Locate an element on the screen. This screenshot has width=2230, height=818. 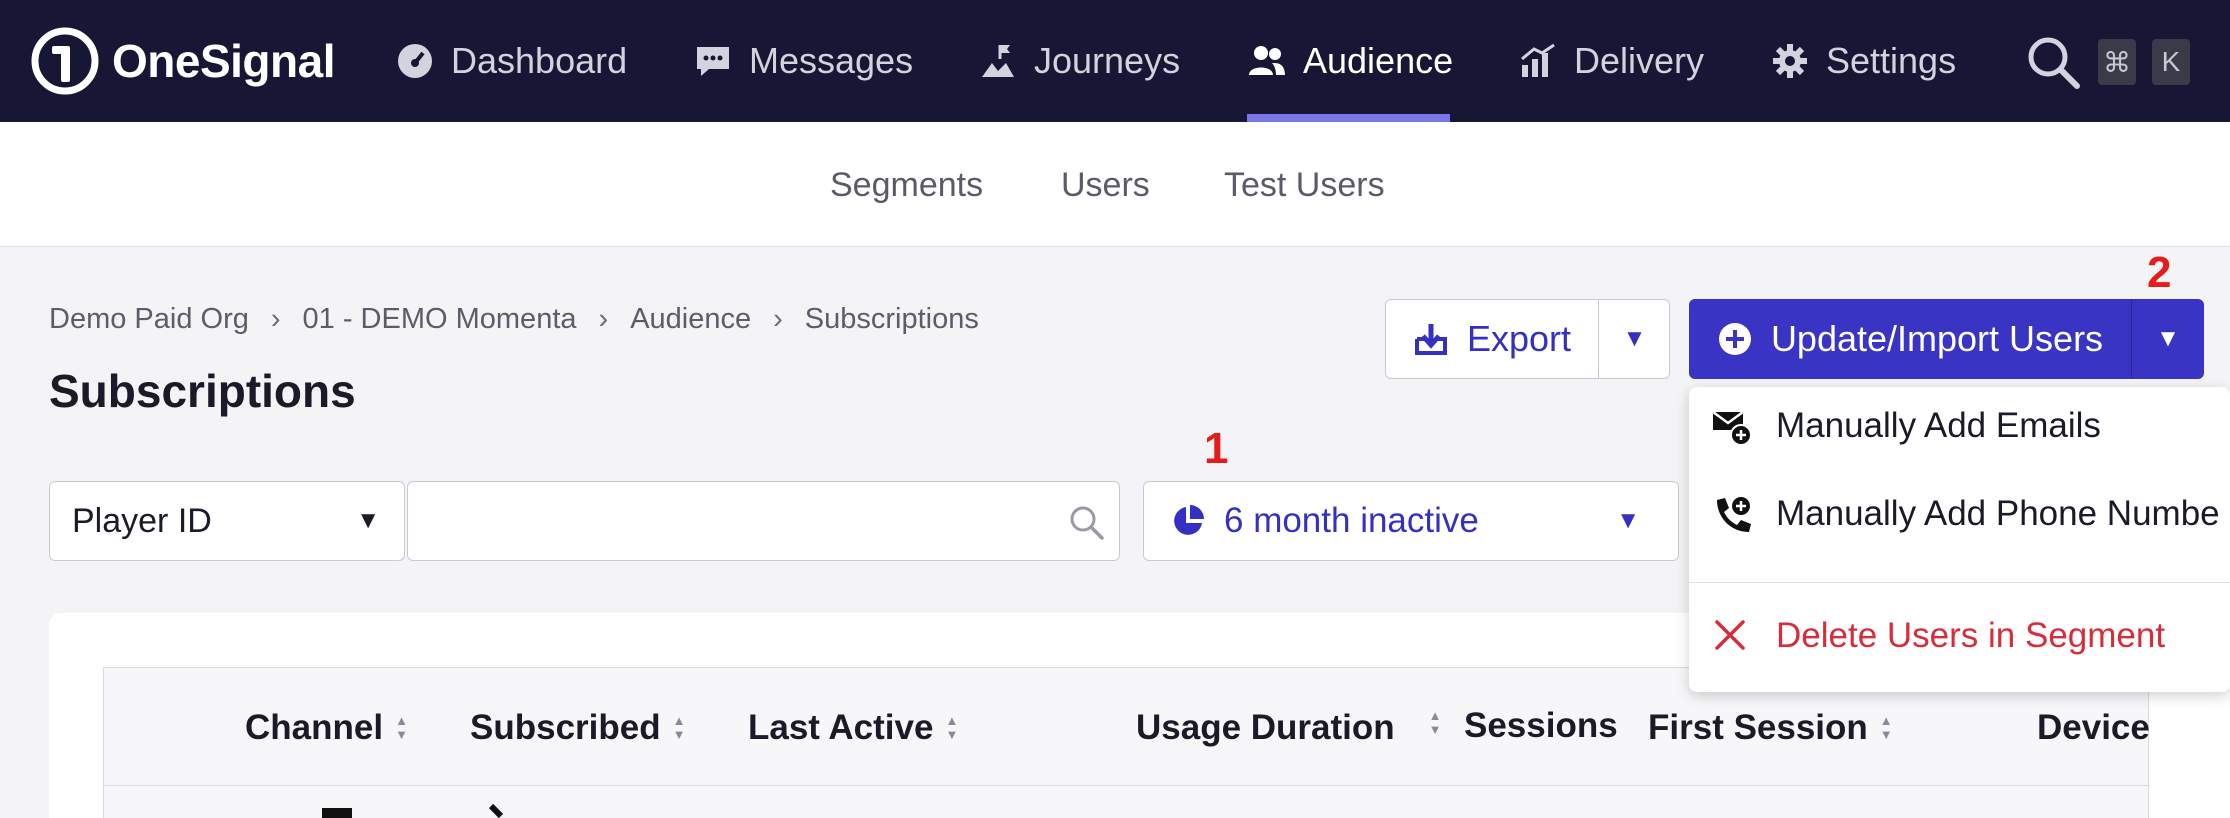
field-select-value: Player ID is located at coordinates (142, 520).